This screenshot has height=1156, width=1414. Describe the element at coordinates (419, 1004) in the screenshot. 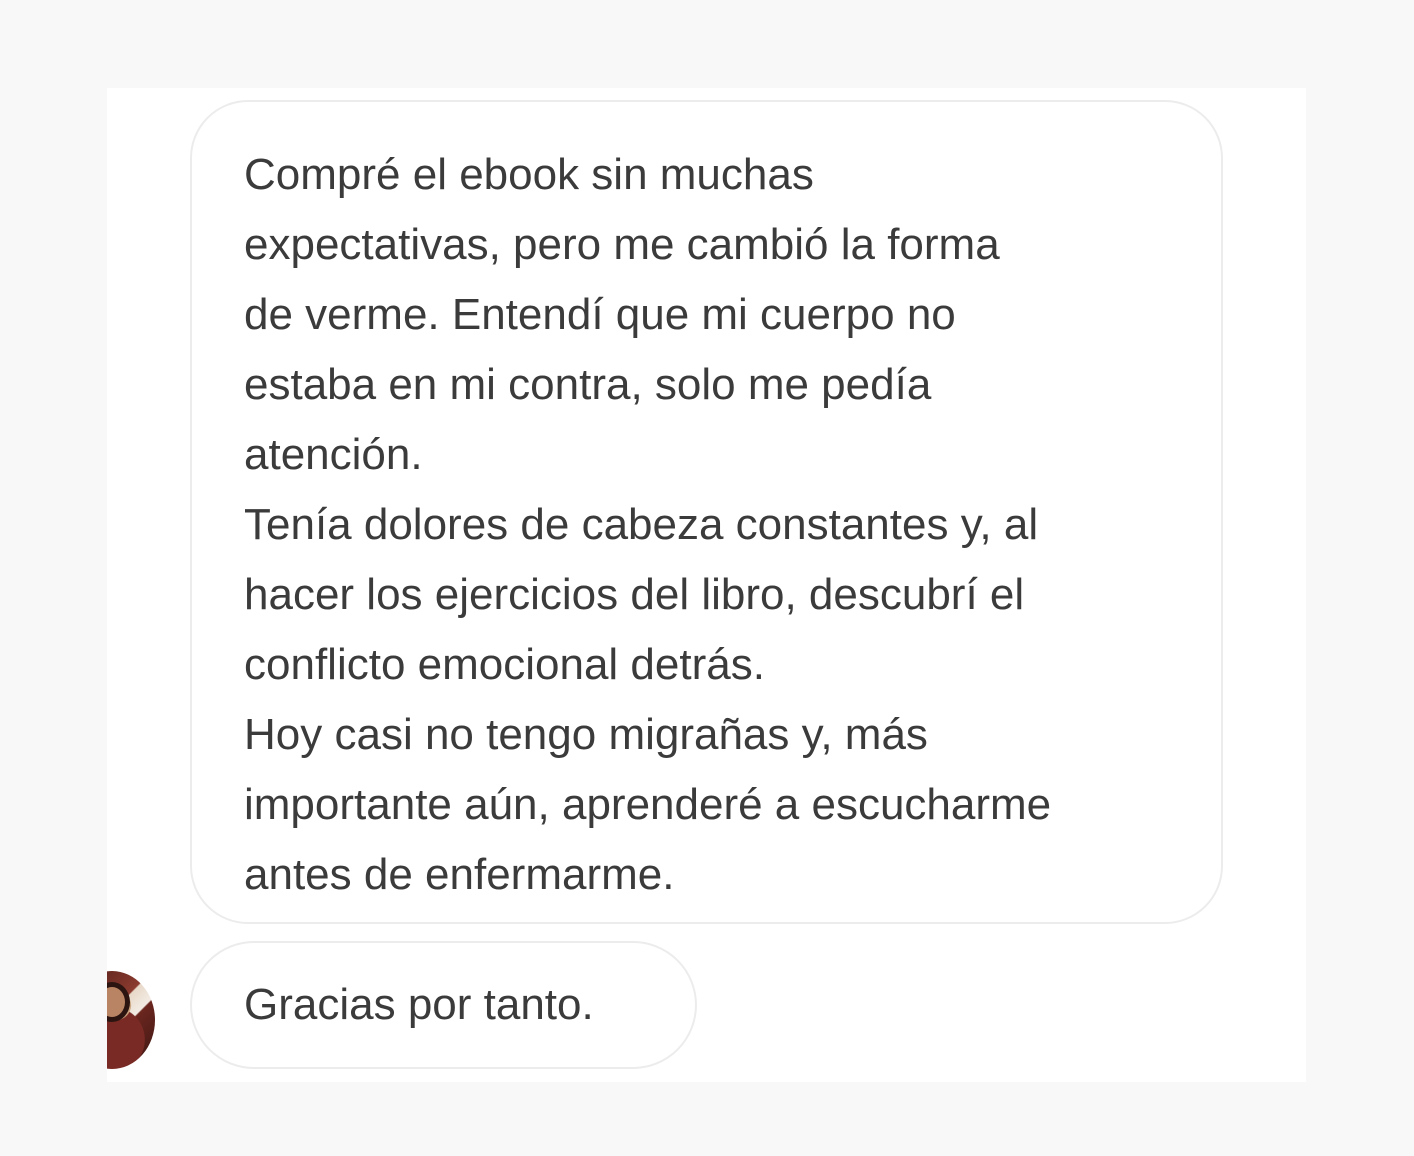

I see `message-text: Gracias por tanto.` at that location.